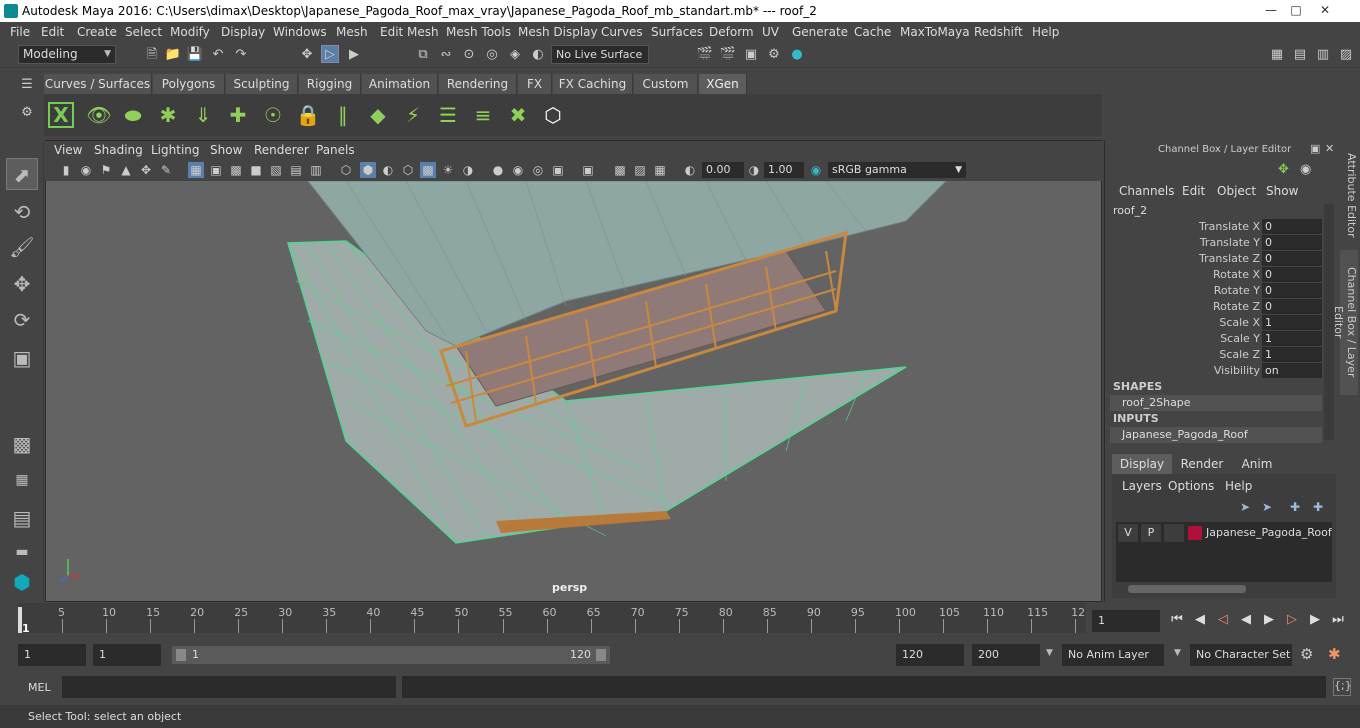 This screenshot has height=728, width=1360. I want to click on menu-modify: Modify, so click(190, 32).